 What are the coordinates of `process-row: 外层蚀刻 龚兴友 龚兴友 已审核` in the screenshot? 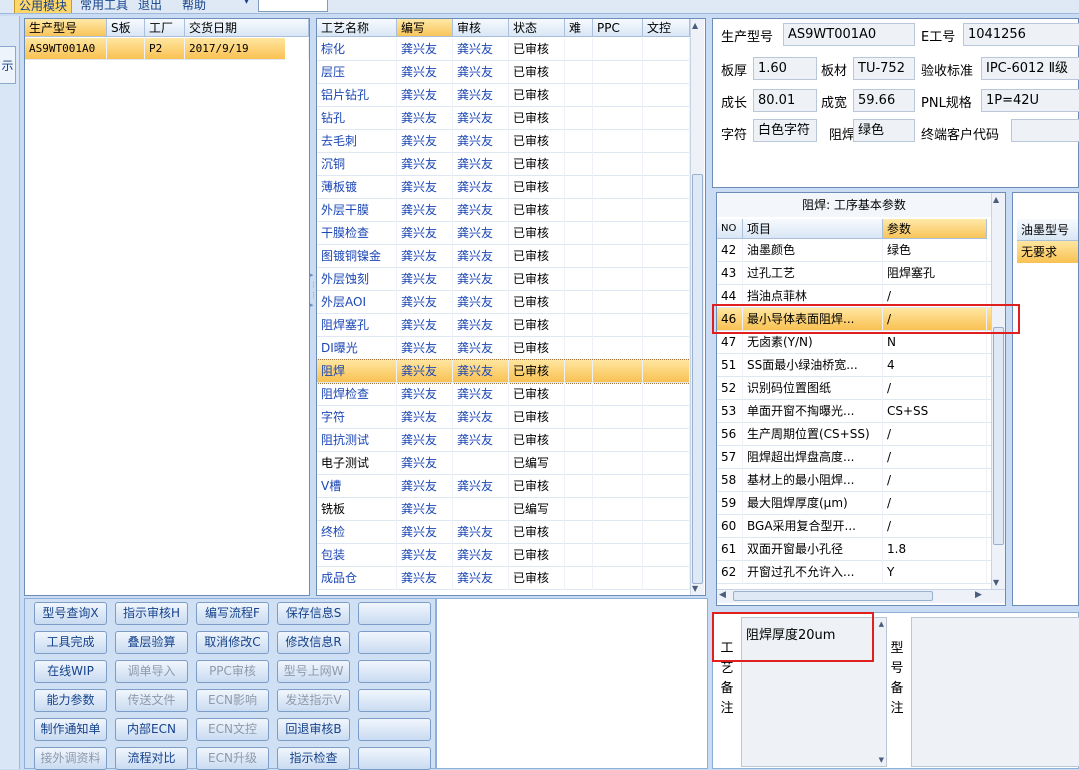 It's located at (503, 279).